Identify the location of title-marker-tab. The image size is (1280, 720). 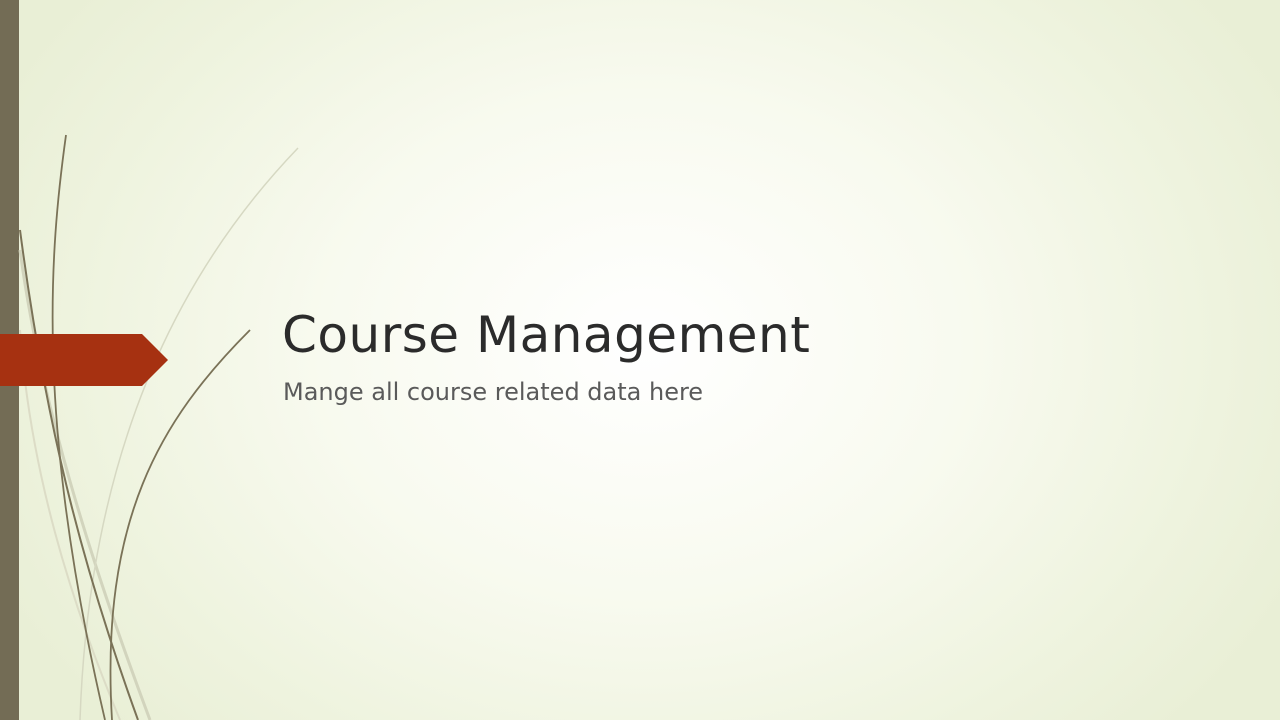
(84, 360).